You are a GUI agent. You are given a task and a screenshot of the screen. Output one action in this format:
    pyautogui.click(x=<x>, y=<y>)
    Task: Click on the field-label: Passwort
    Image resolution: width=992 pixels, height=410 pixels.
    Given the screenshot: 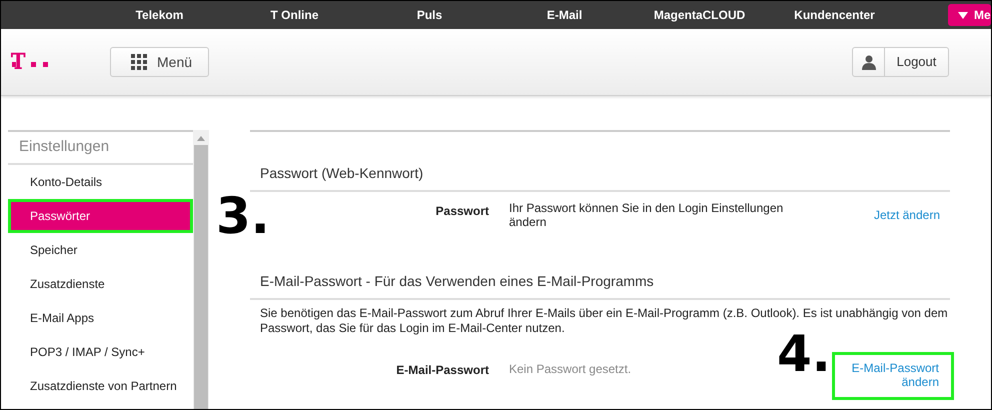 What is the action you would take?
    pyautogui.click(x=461, y=211)
    